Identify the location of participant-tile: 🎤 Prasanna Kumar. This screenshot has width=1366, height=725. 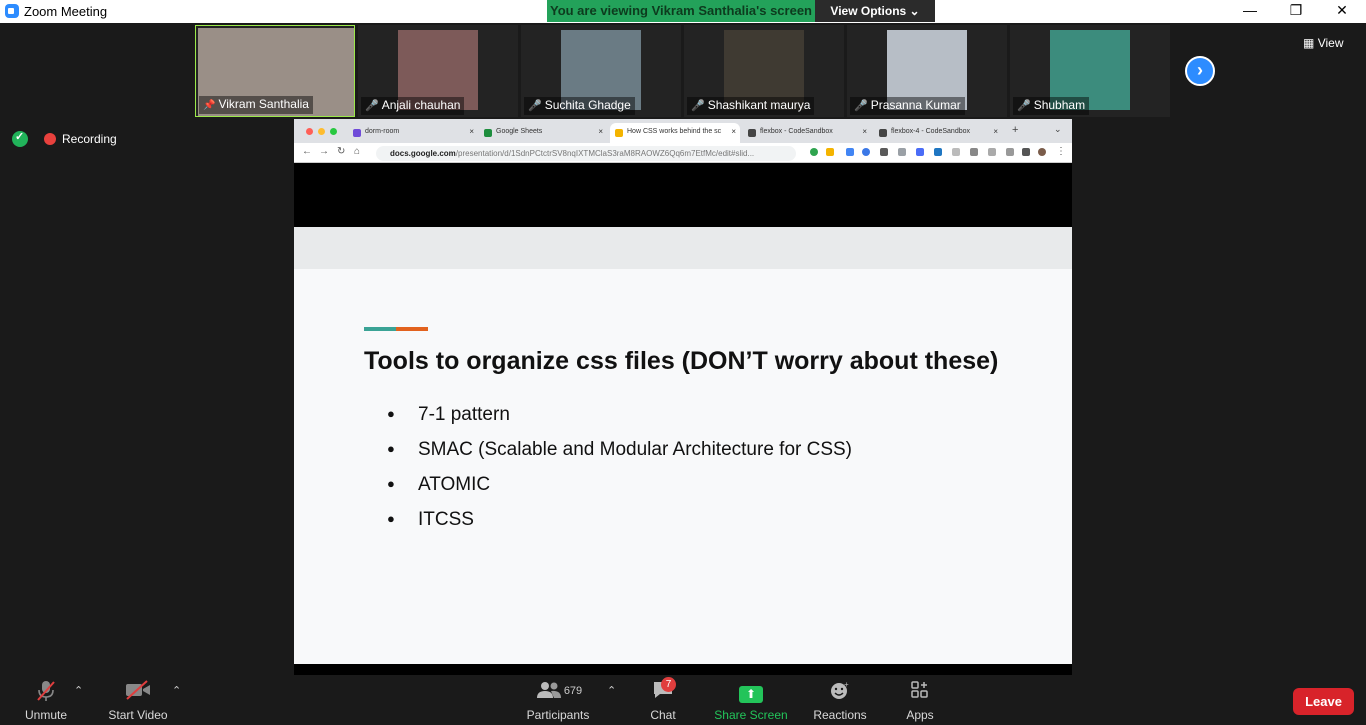
(927, 71).